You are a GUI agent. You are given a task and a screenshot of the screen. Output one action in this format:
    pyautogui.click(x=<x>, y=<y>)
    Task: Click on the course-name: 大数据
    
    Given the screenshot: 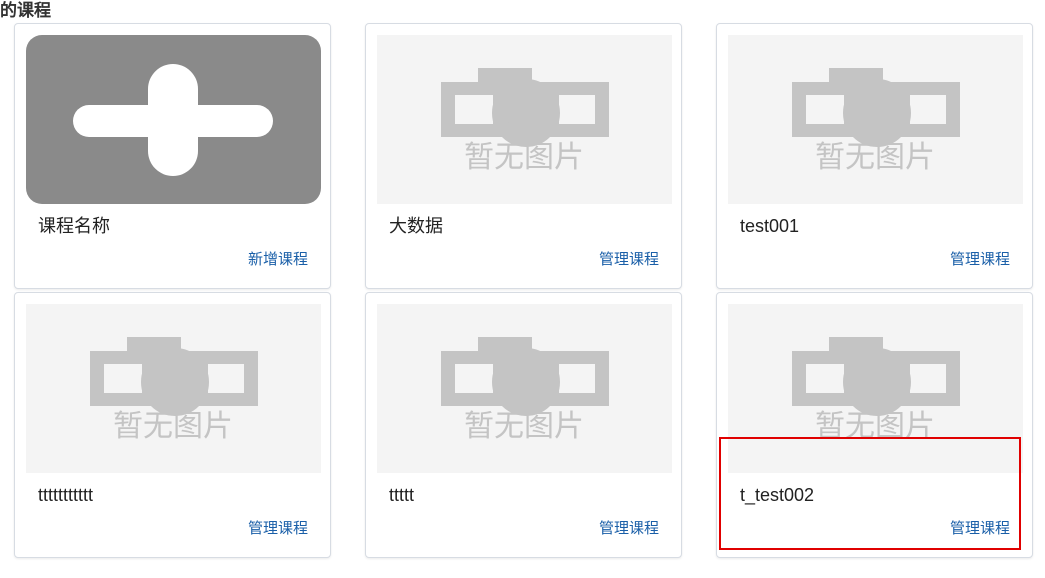 What is the action you would take?
    pyautogui.click(x=416, y=226)
    